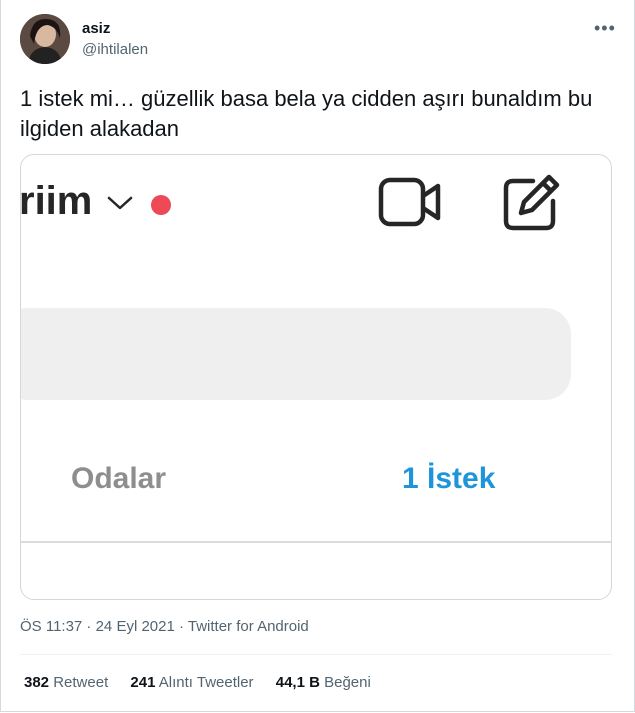  Describe the element at coordinates (120, 203) in the screenshot. I see `chevron-down-icon` at that location.